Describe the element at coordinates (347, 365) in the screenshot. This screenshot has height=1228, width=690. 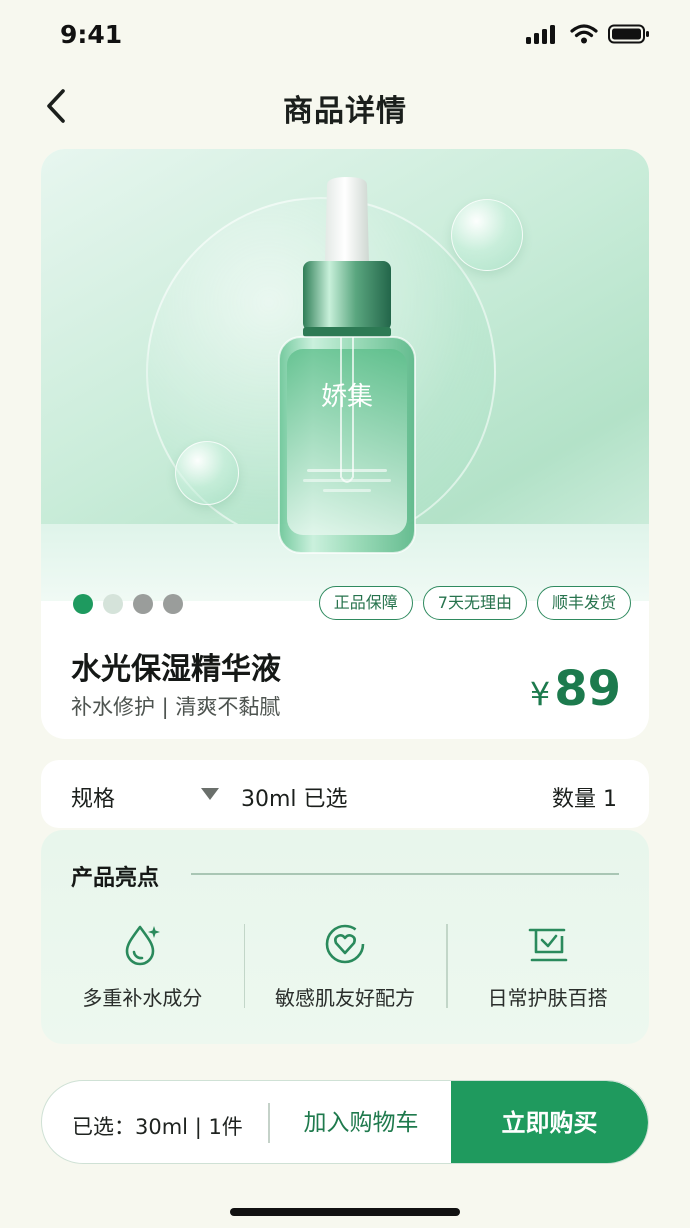
I see `product-bottle-image: 娇集` at that location.